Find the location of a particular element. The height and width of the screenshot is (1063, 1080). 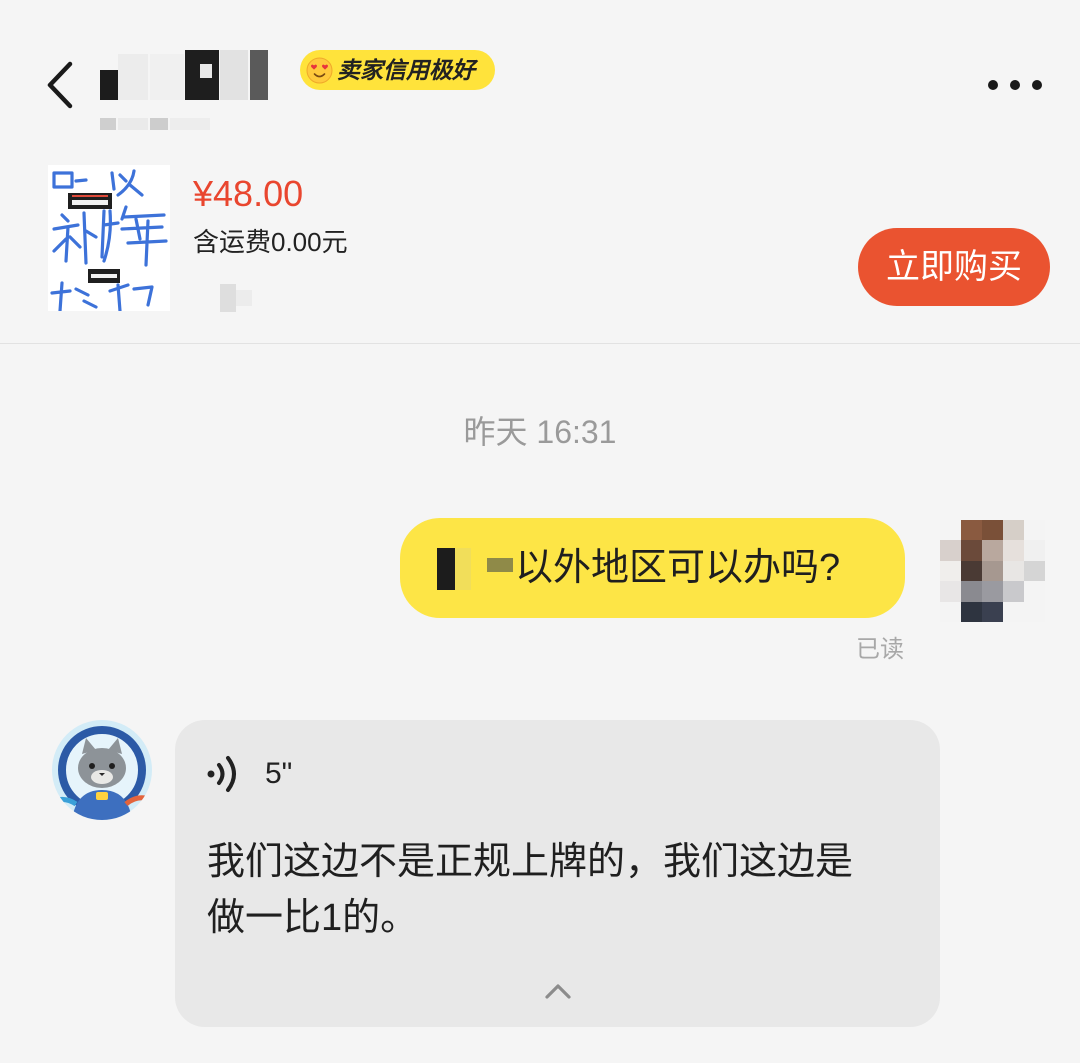

more-dots-icon is located at coordinates (1015, 85).